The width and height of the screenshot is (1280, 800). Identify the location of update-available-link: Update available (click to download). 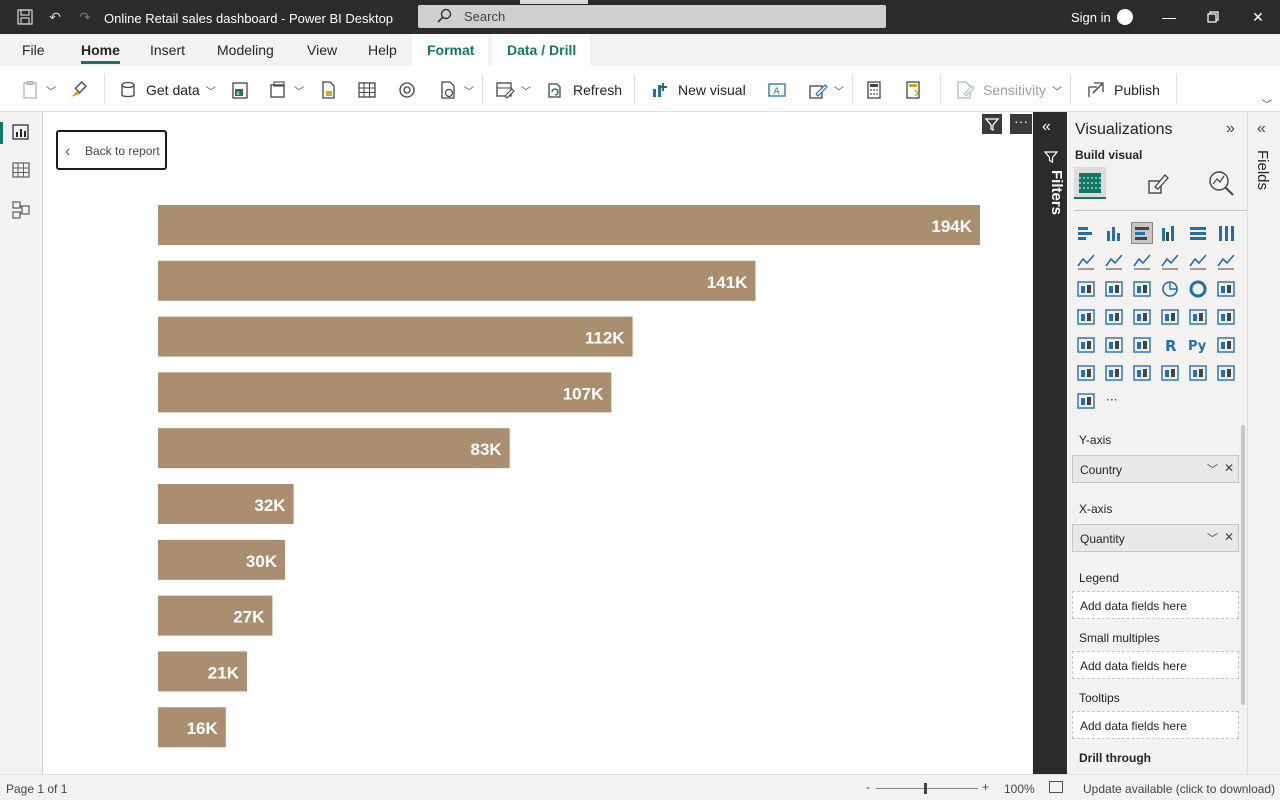
(1179, 789).